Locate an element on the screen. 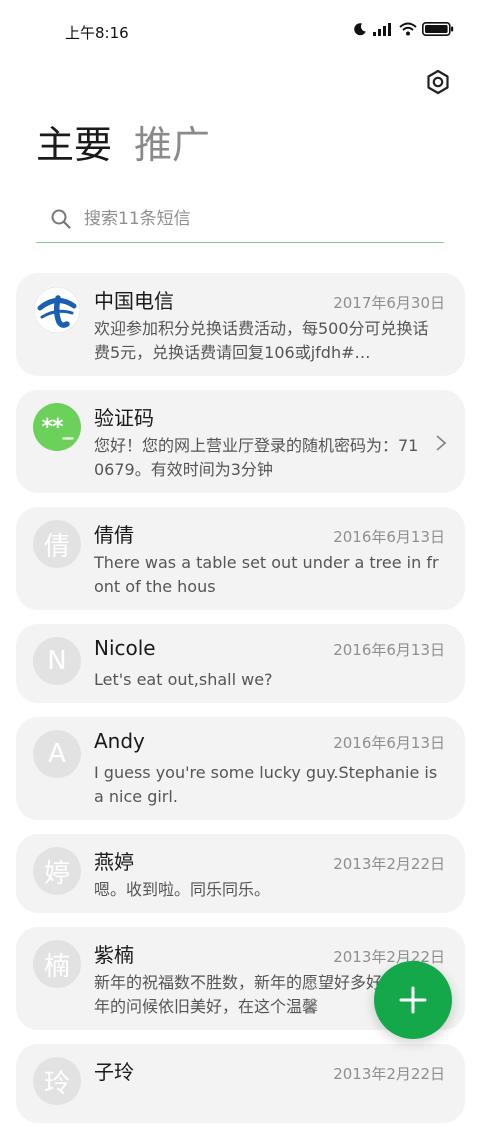 The image size is (480, 1137). status-icons is located at coordinates (403, 29).